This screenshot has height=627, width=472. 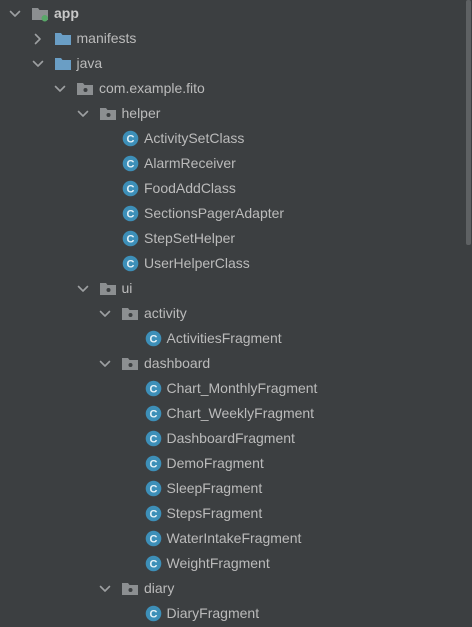 I want to click on vertical-scrollbar, so click(x=468, y=313).